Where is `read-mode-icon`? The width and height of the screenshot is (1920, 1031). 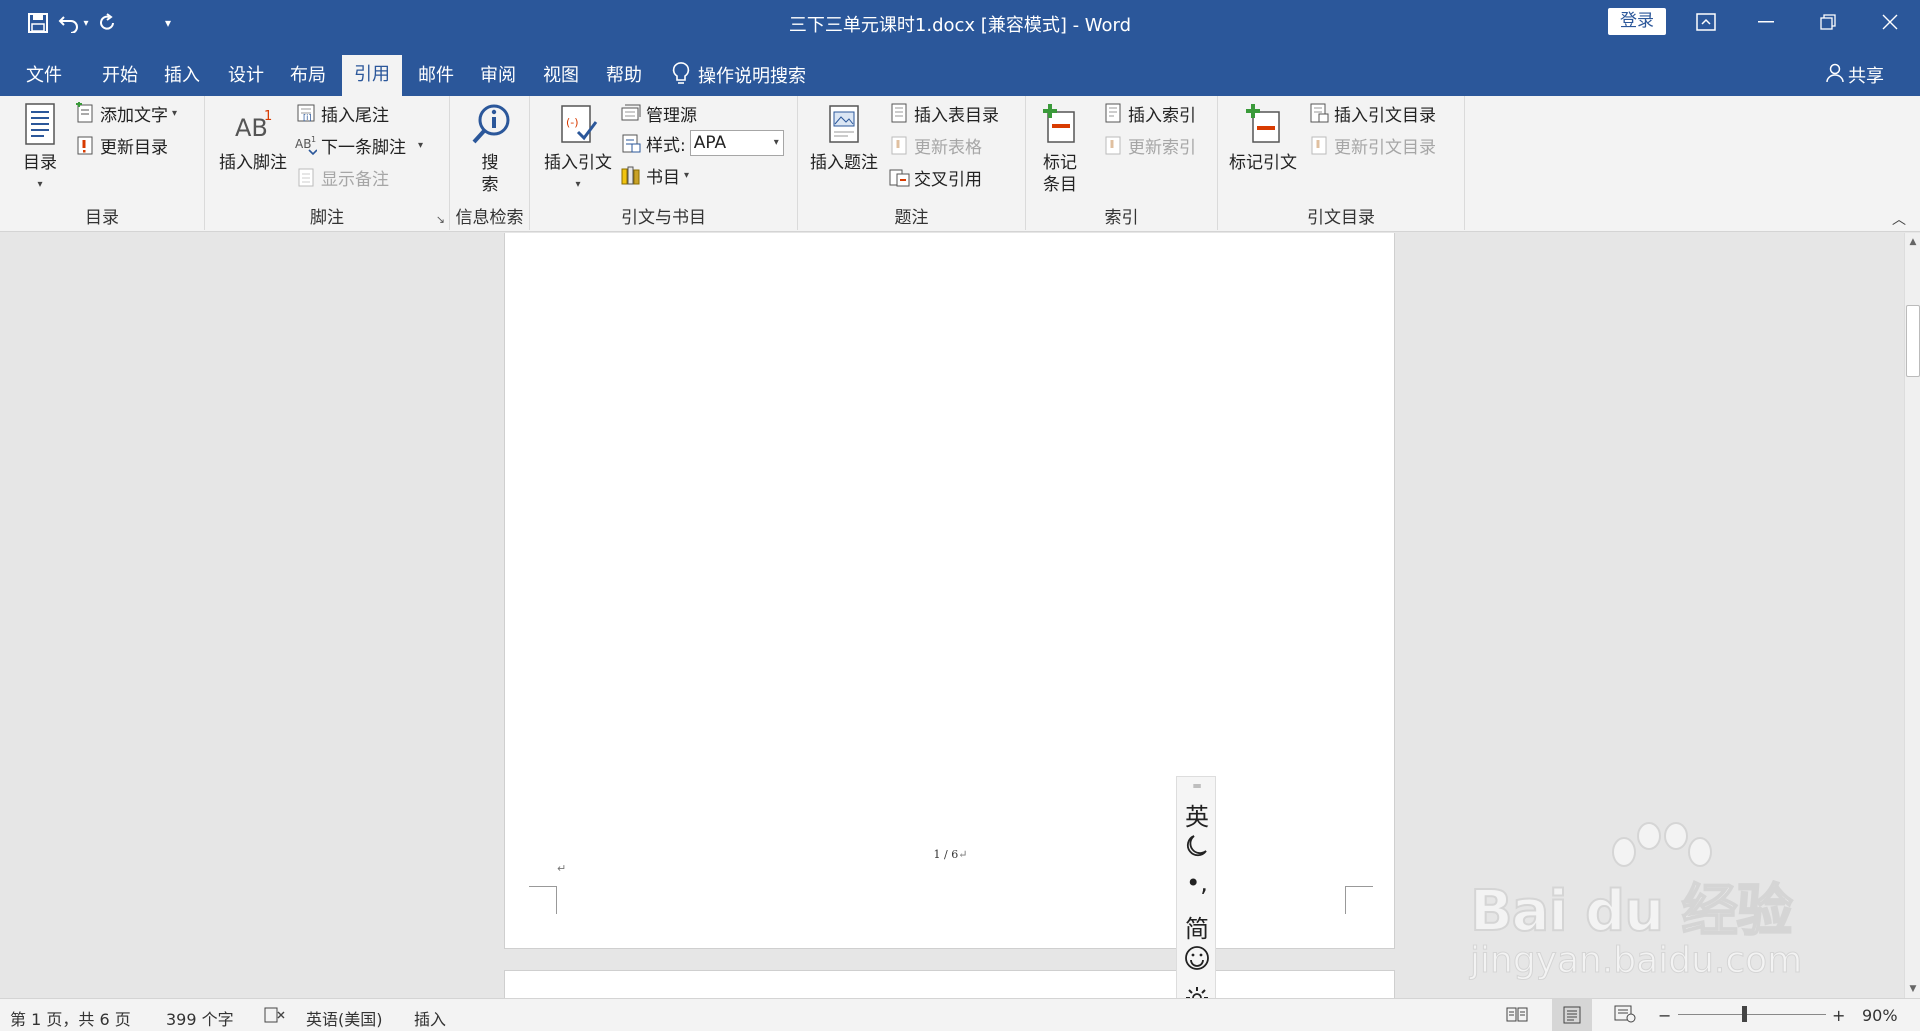 read-mode-icon is located at coordinates (1517, 1016).